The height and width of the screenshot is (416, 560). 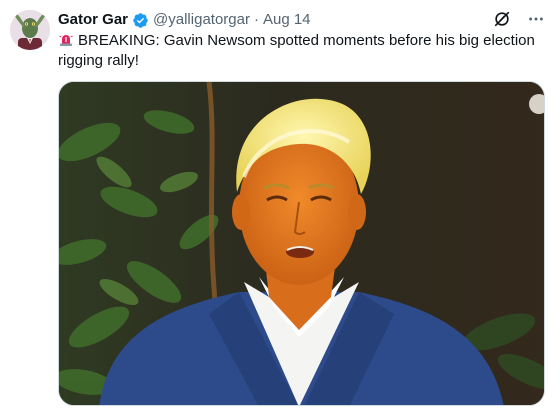 I want to click on header-actions, so click(x=519, y=19).